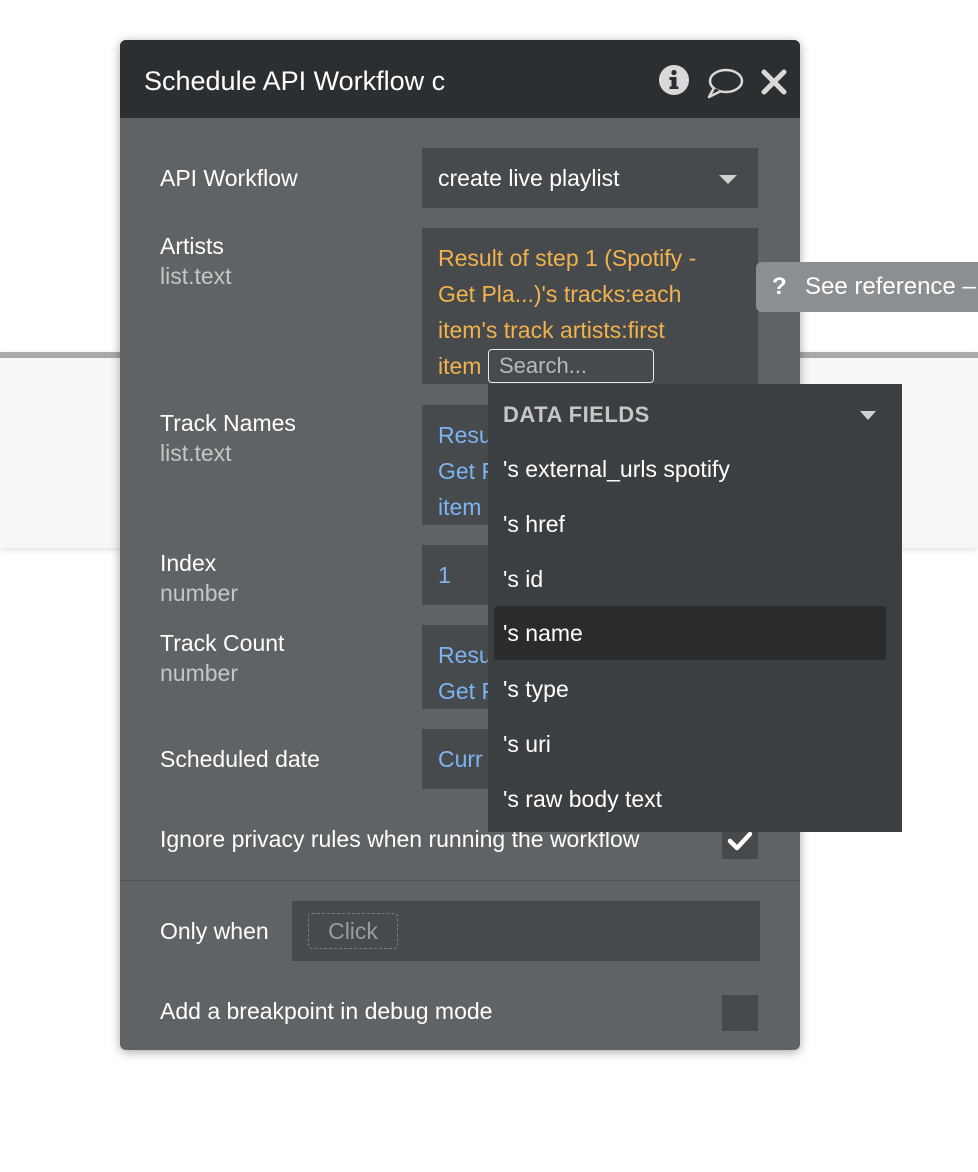  I want to click on data-field-item: 's id, so click(690, 579).